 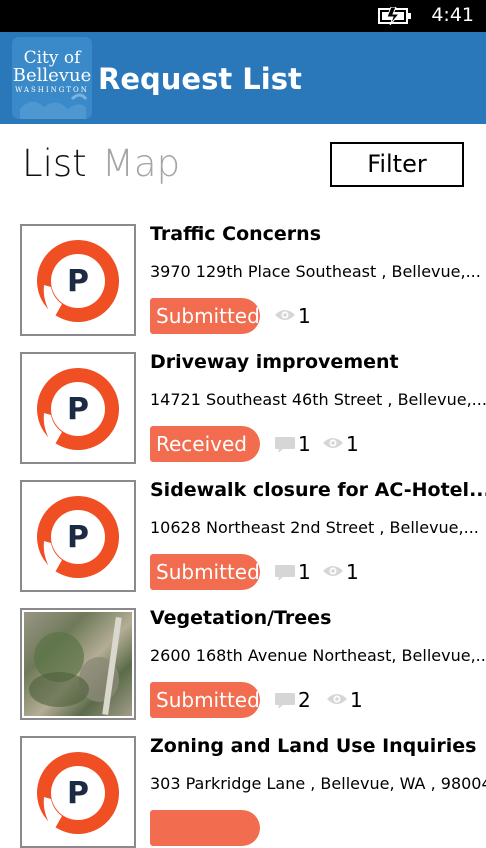 I want to click on logo-state-text: WASHINGTON, so click(x=52, y=90).